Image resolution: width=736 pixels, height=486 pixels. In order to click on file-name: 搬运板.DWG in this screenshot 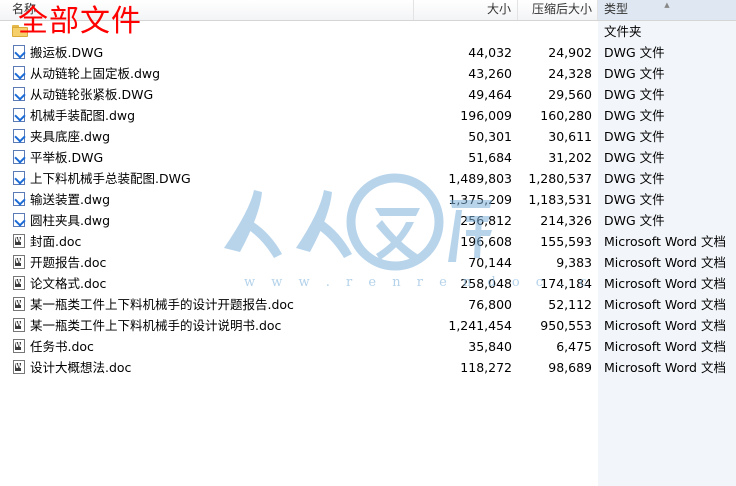, I will do `click(67, 52)`.